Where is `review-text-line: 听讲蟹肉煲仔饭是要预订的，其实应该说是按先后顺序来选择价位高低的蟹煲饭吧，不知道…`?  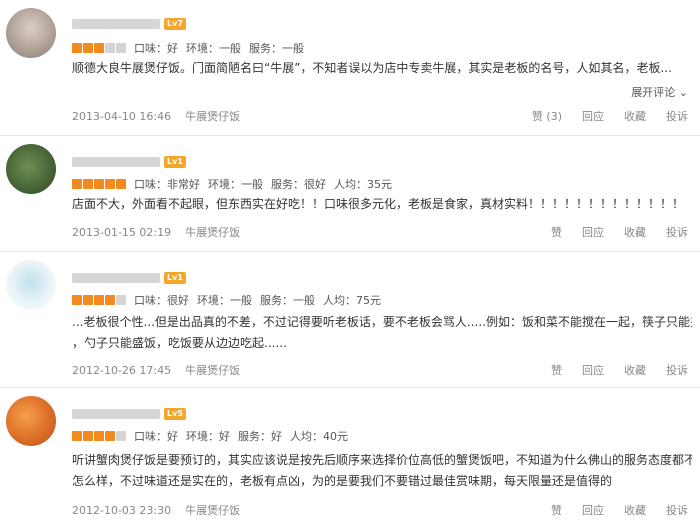
review-text-line: 听讲蟹肉煲仔饭是要预订的，其实应该说是按先后顺序来选择价位高低的蟹煲饭吧，不知道… is located at coordinates (382, 460).